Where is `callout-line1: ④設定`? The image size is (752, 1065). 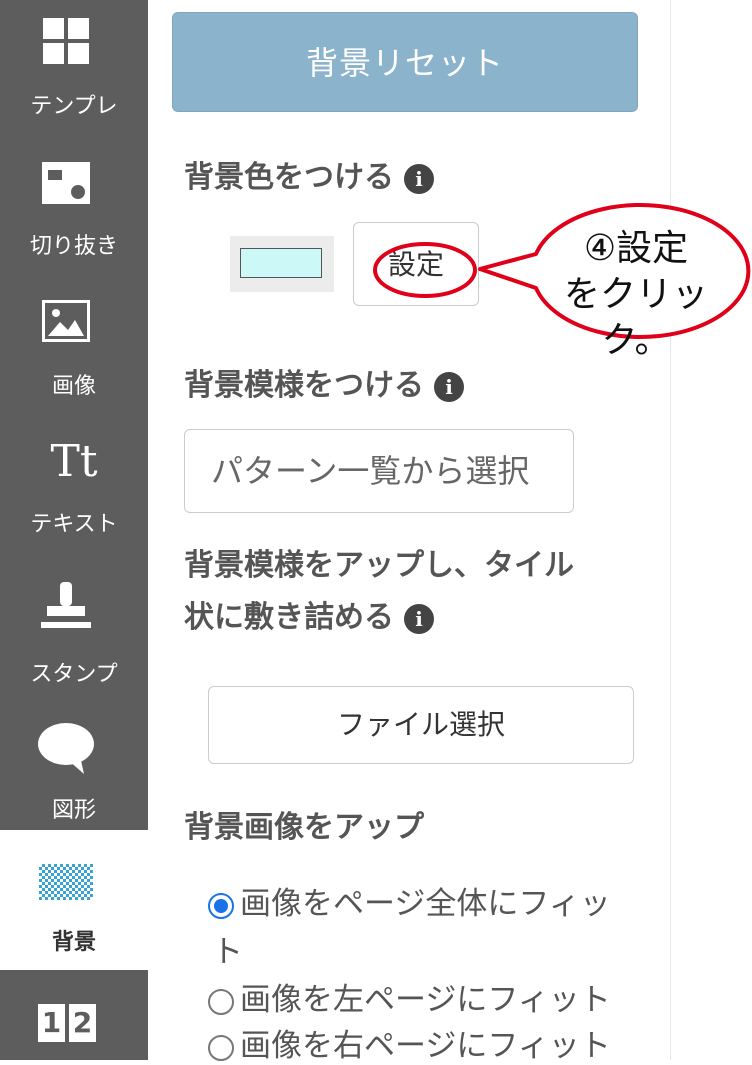
callout-line1: ④設定 is located at coordinates (636, 248).